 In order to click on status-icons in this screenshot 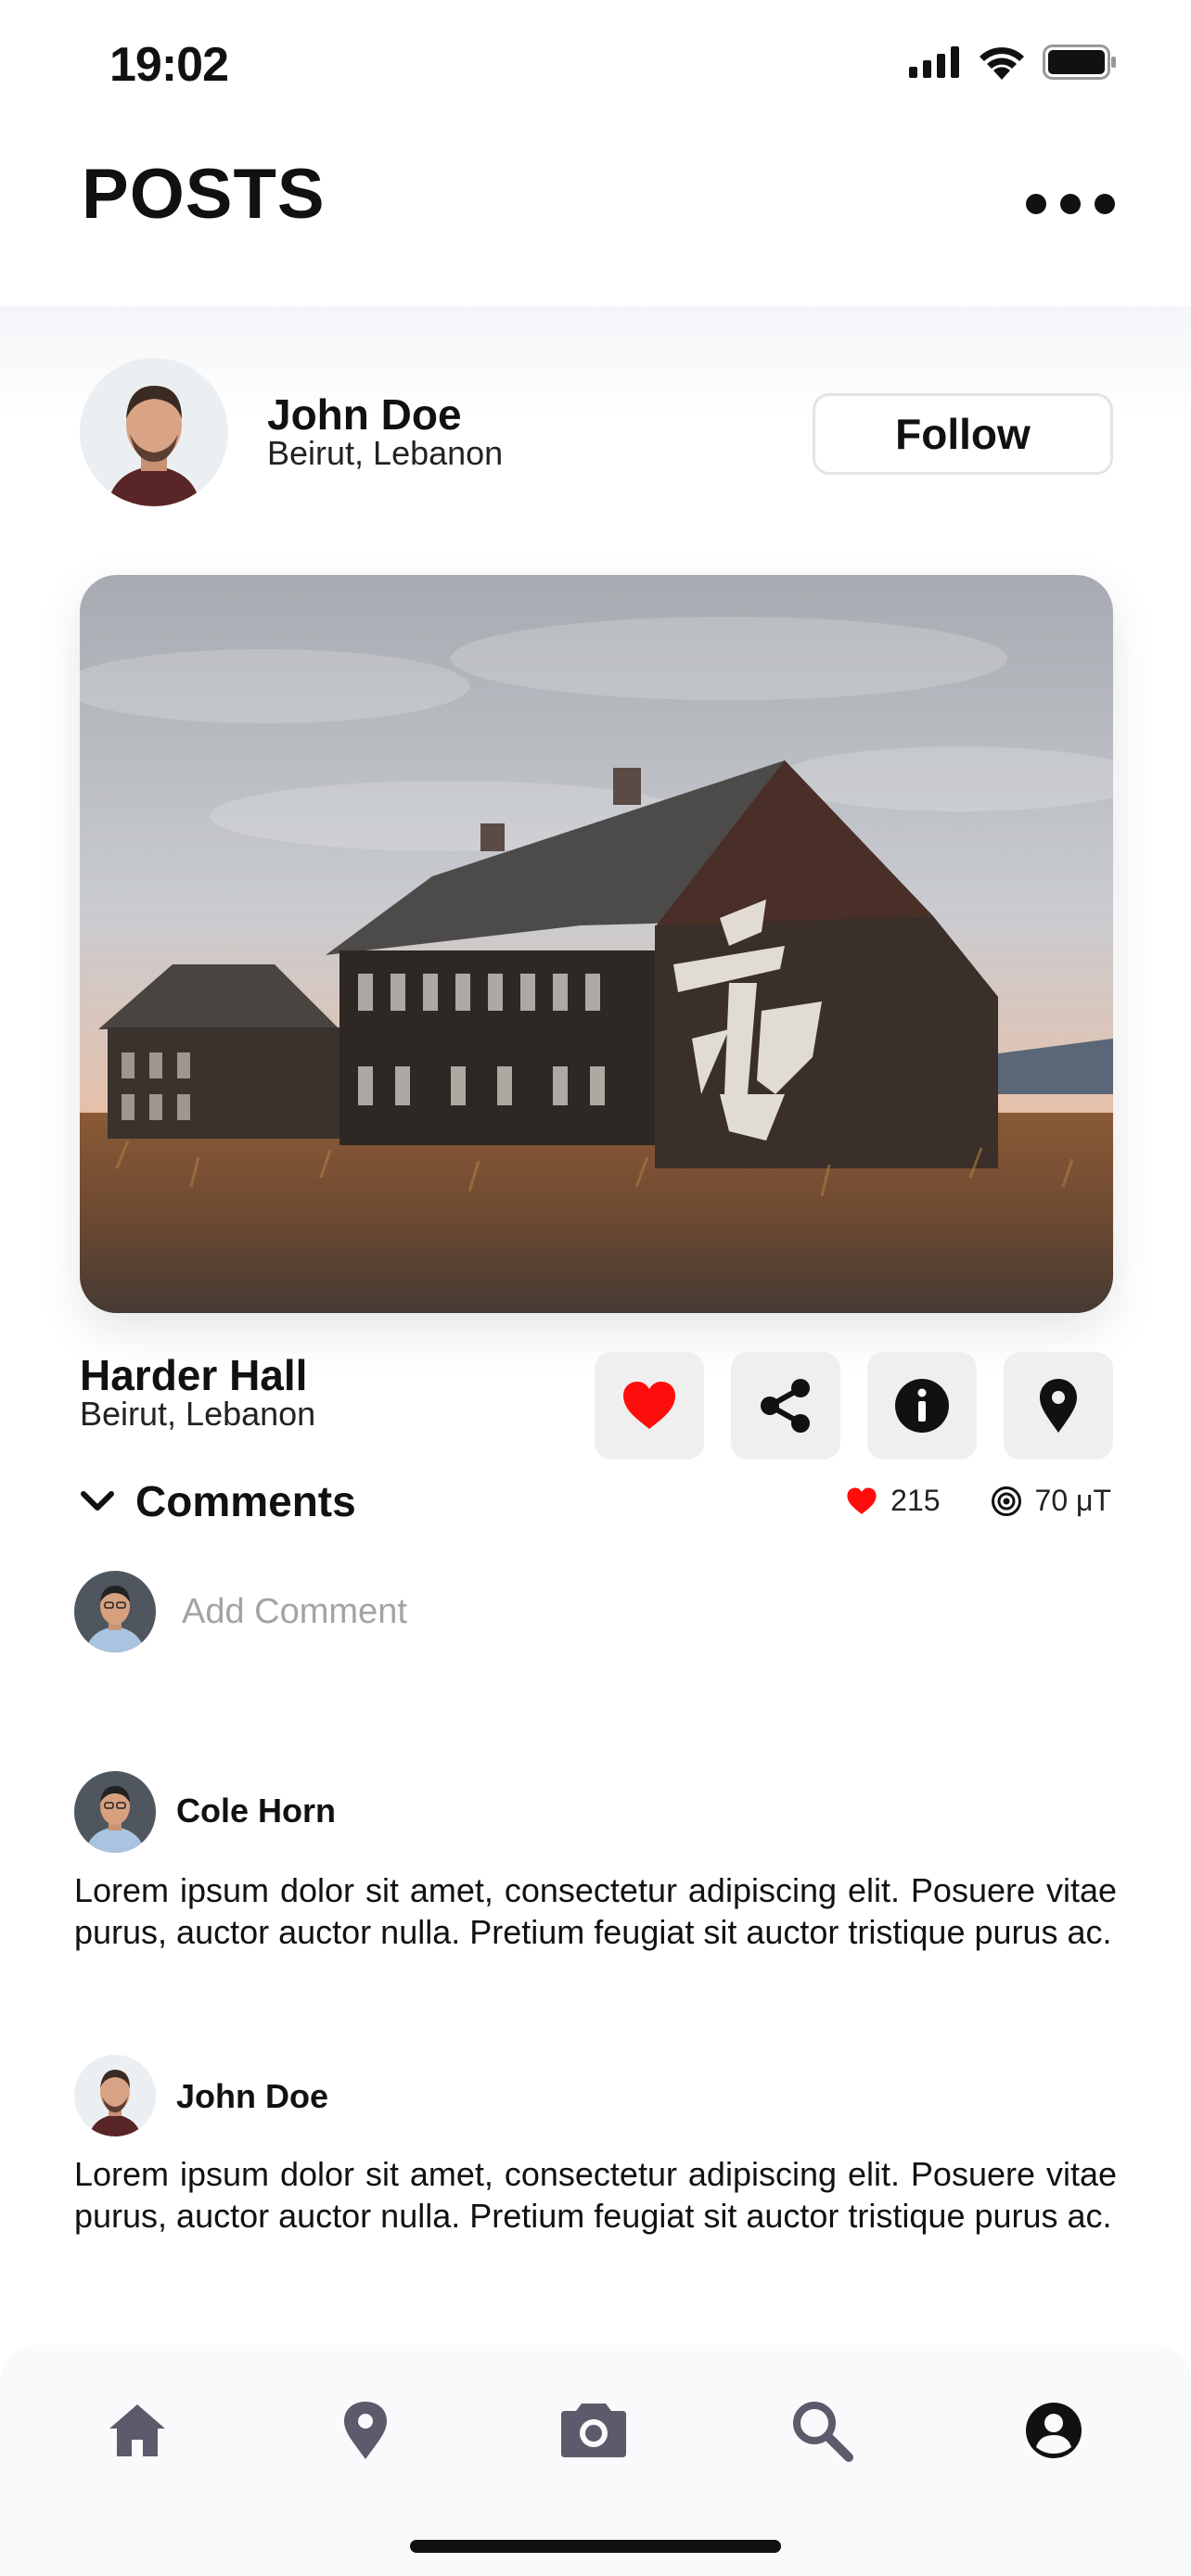, I will do `click(1013, 62)`.